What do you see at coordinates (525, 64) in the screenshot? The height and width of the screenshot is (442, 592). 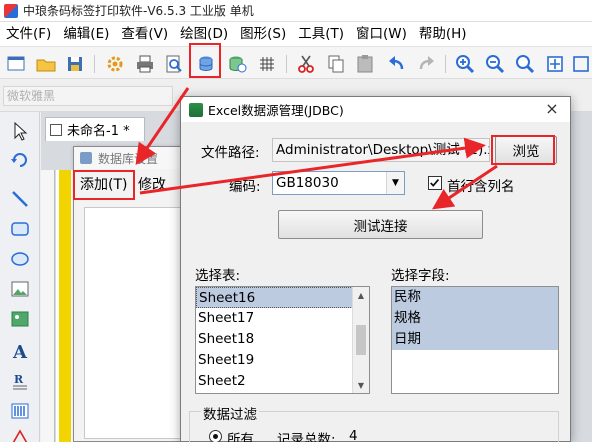 I see `zoom-fit-icon` at bounding box center [525, 64].